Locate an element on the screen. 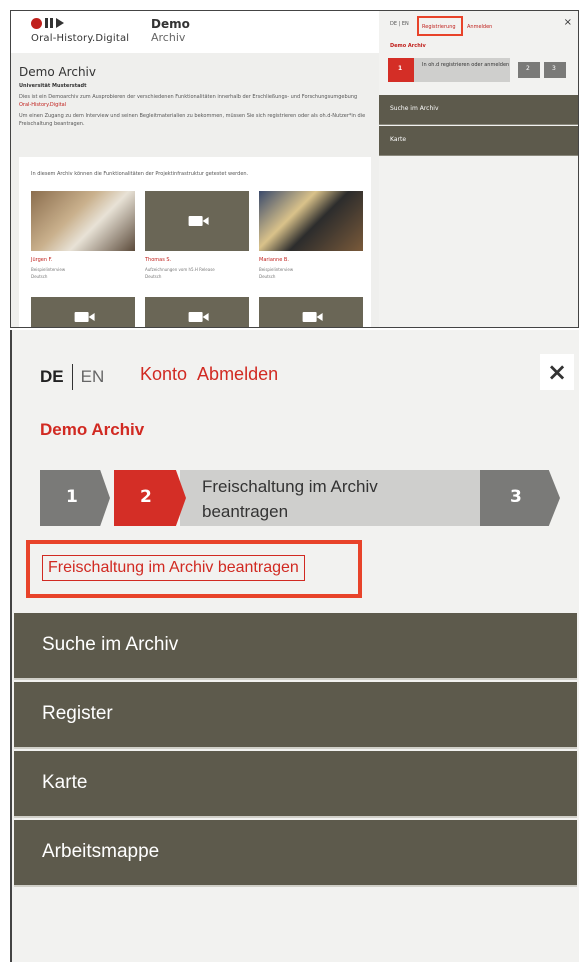  access-steps: 1 In oh.d registrieren oder anmelden 2 3 is located at coordinates (478, 70).